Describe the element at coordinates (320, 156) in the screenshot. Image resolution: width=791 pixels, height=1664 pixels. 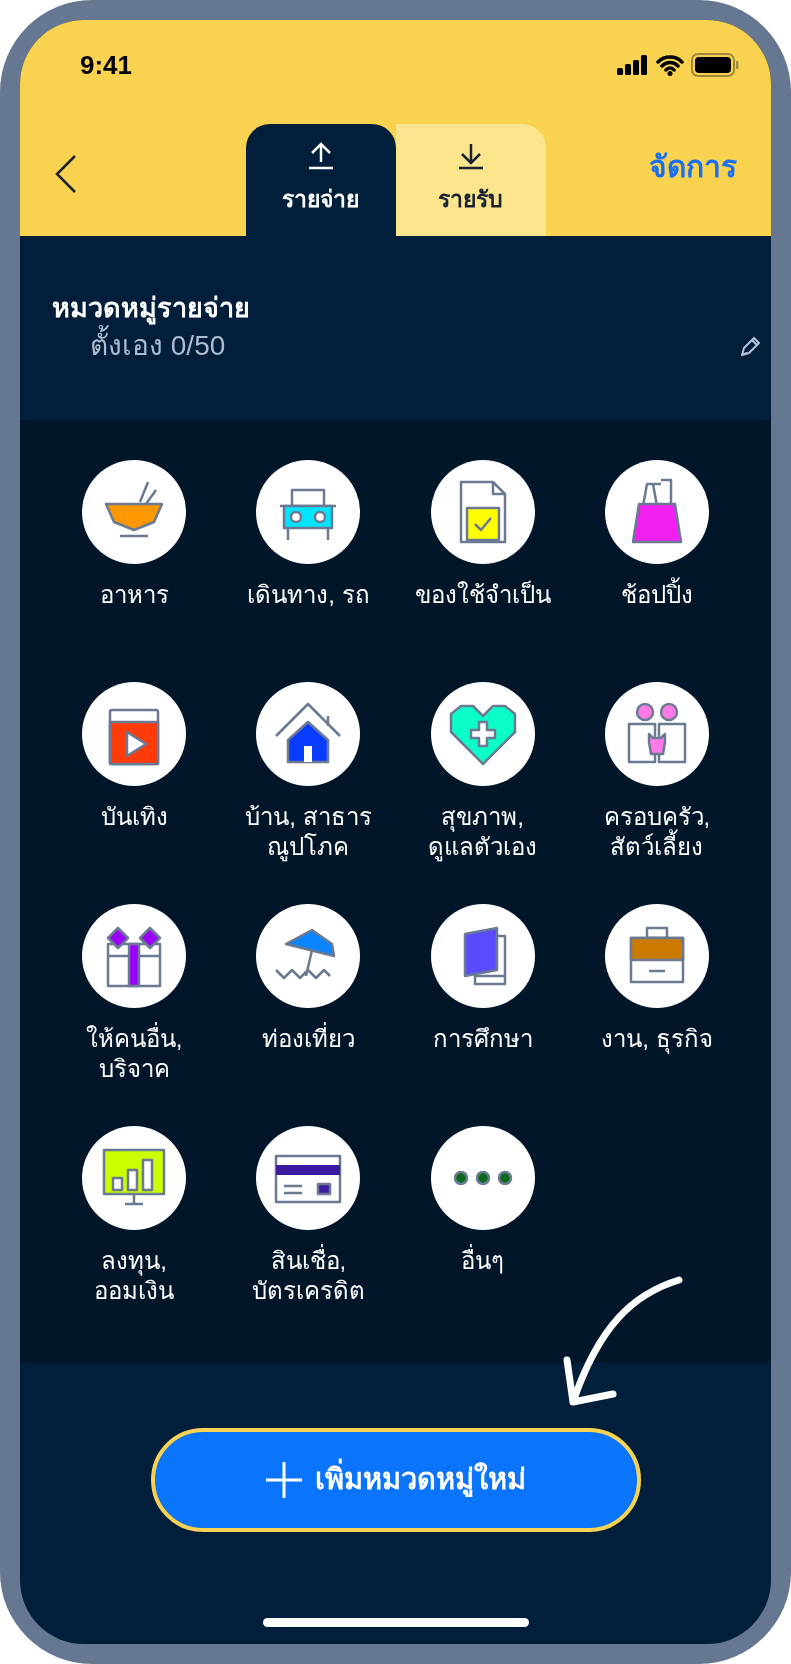
I see `upload-icon` at that location.